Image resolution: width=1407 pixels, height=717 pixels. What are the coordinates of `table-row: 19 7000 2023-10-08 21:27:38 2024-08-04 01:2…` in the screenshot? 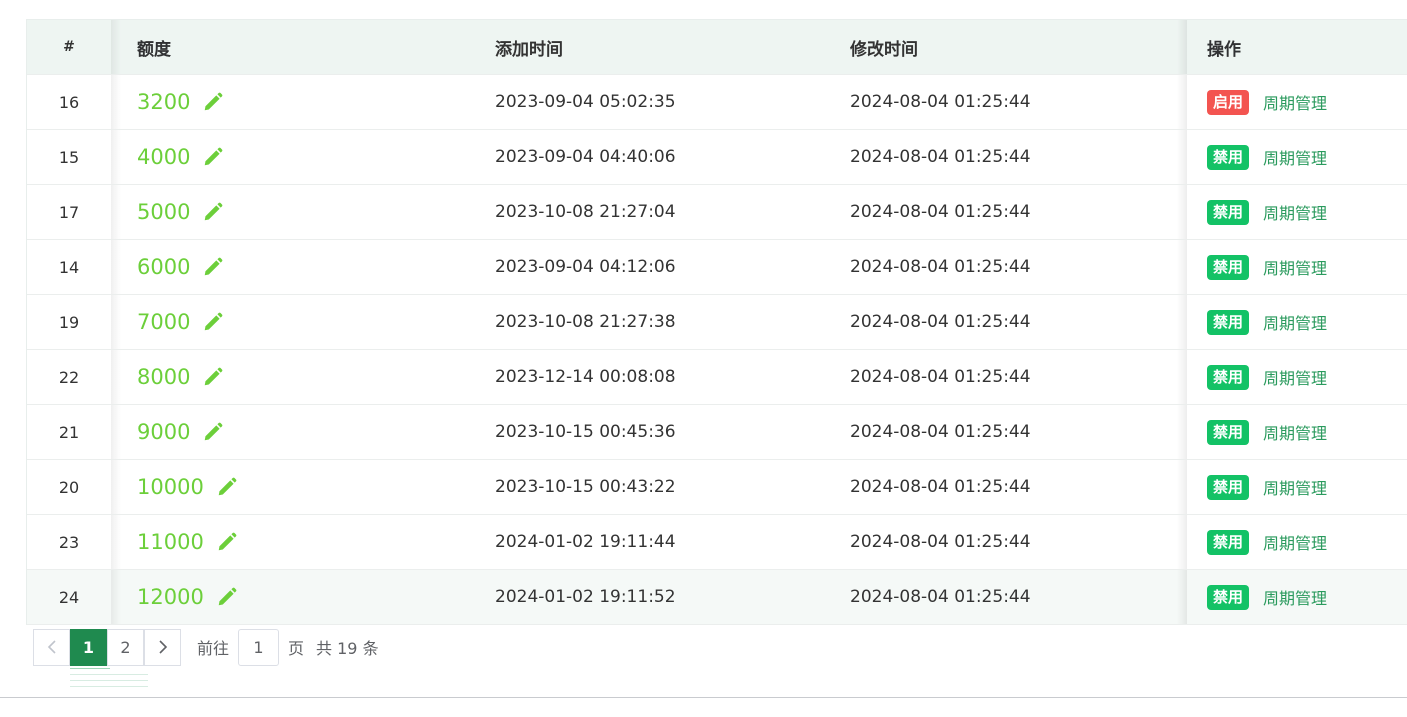 It's located at (717, 322).